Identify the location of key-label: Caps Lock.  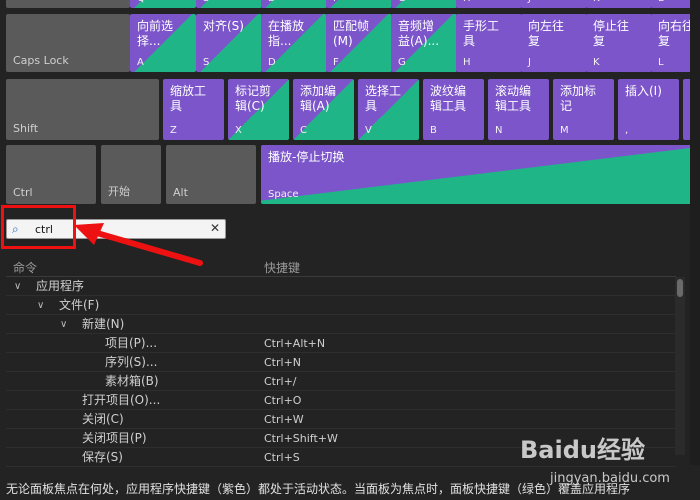
(41, 60).